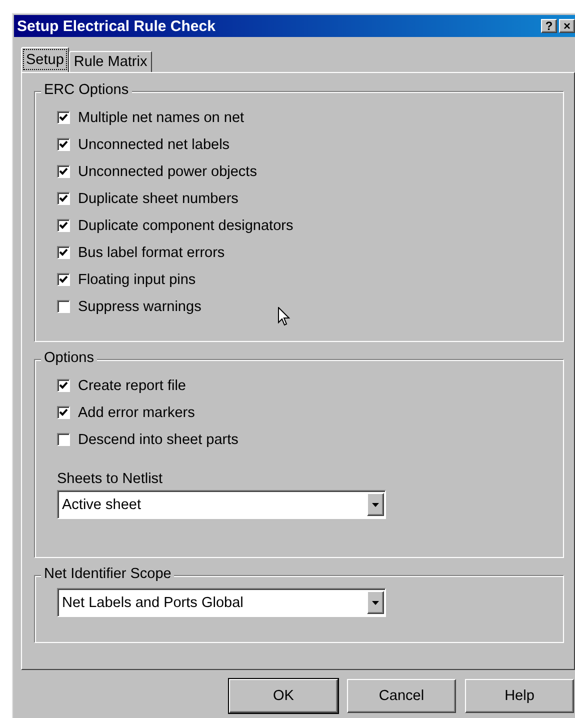  Describe the element at coordinates (158, 440) in the screenshot. I see `checkbox-label: Descend into sheet parts` at that location.